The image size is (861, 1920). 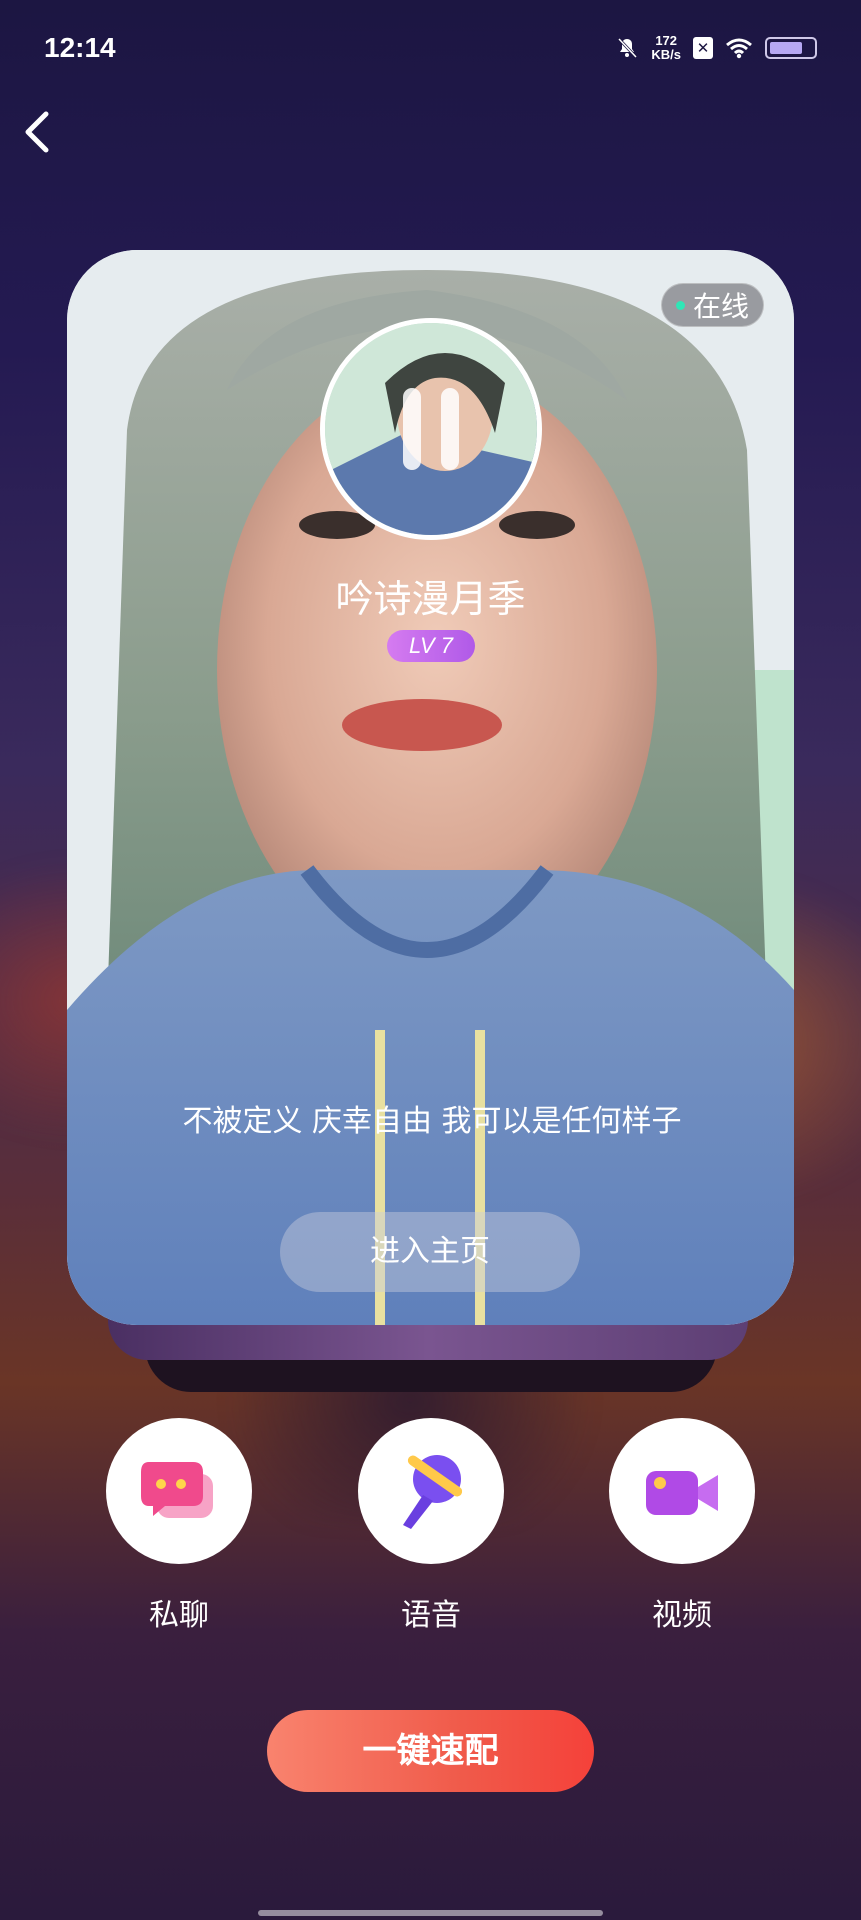 I want to click on status-time: 12:14, so click(x=80, y=47).